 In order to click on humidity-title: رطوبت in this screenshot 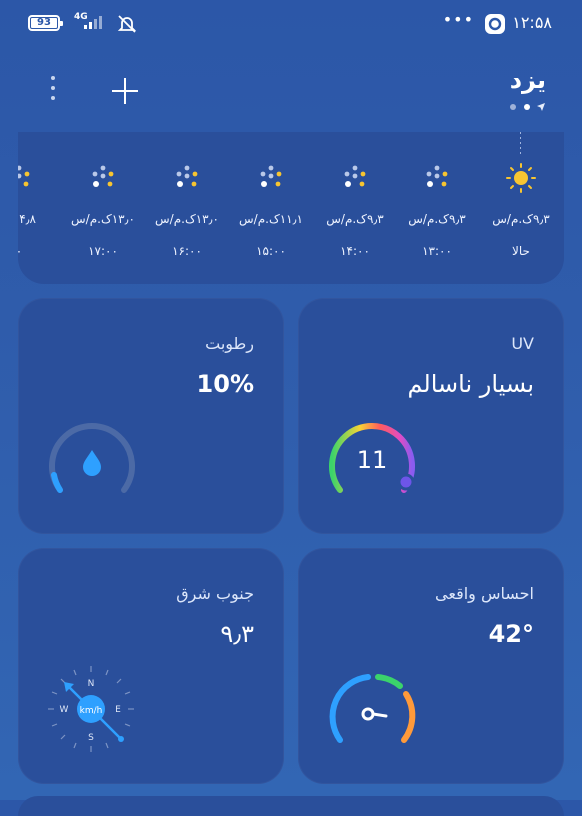, I will do `click(229, 343)`.